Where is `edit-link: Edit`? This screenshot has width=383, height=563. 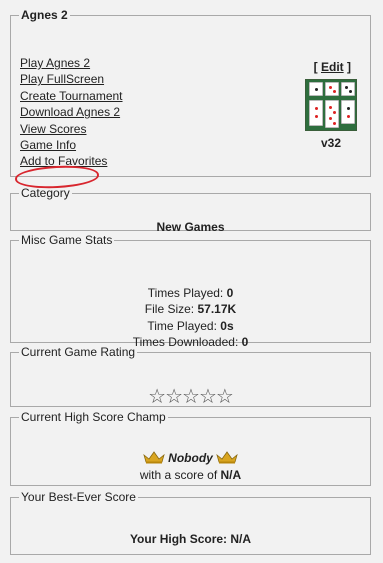
edit-link: Edit is located at coordinates (332, 67).